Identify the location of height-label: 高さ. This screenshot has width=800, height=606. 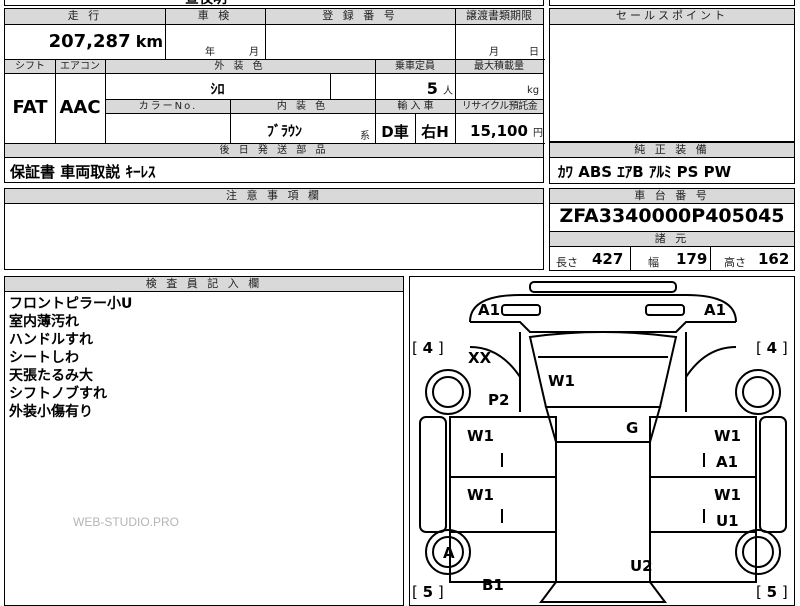
(735, 262).